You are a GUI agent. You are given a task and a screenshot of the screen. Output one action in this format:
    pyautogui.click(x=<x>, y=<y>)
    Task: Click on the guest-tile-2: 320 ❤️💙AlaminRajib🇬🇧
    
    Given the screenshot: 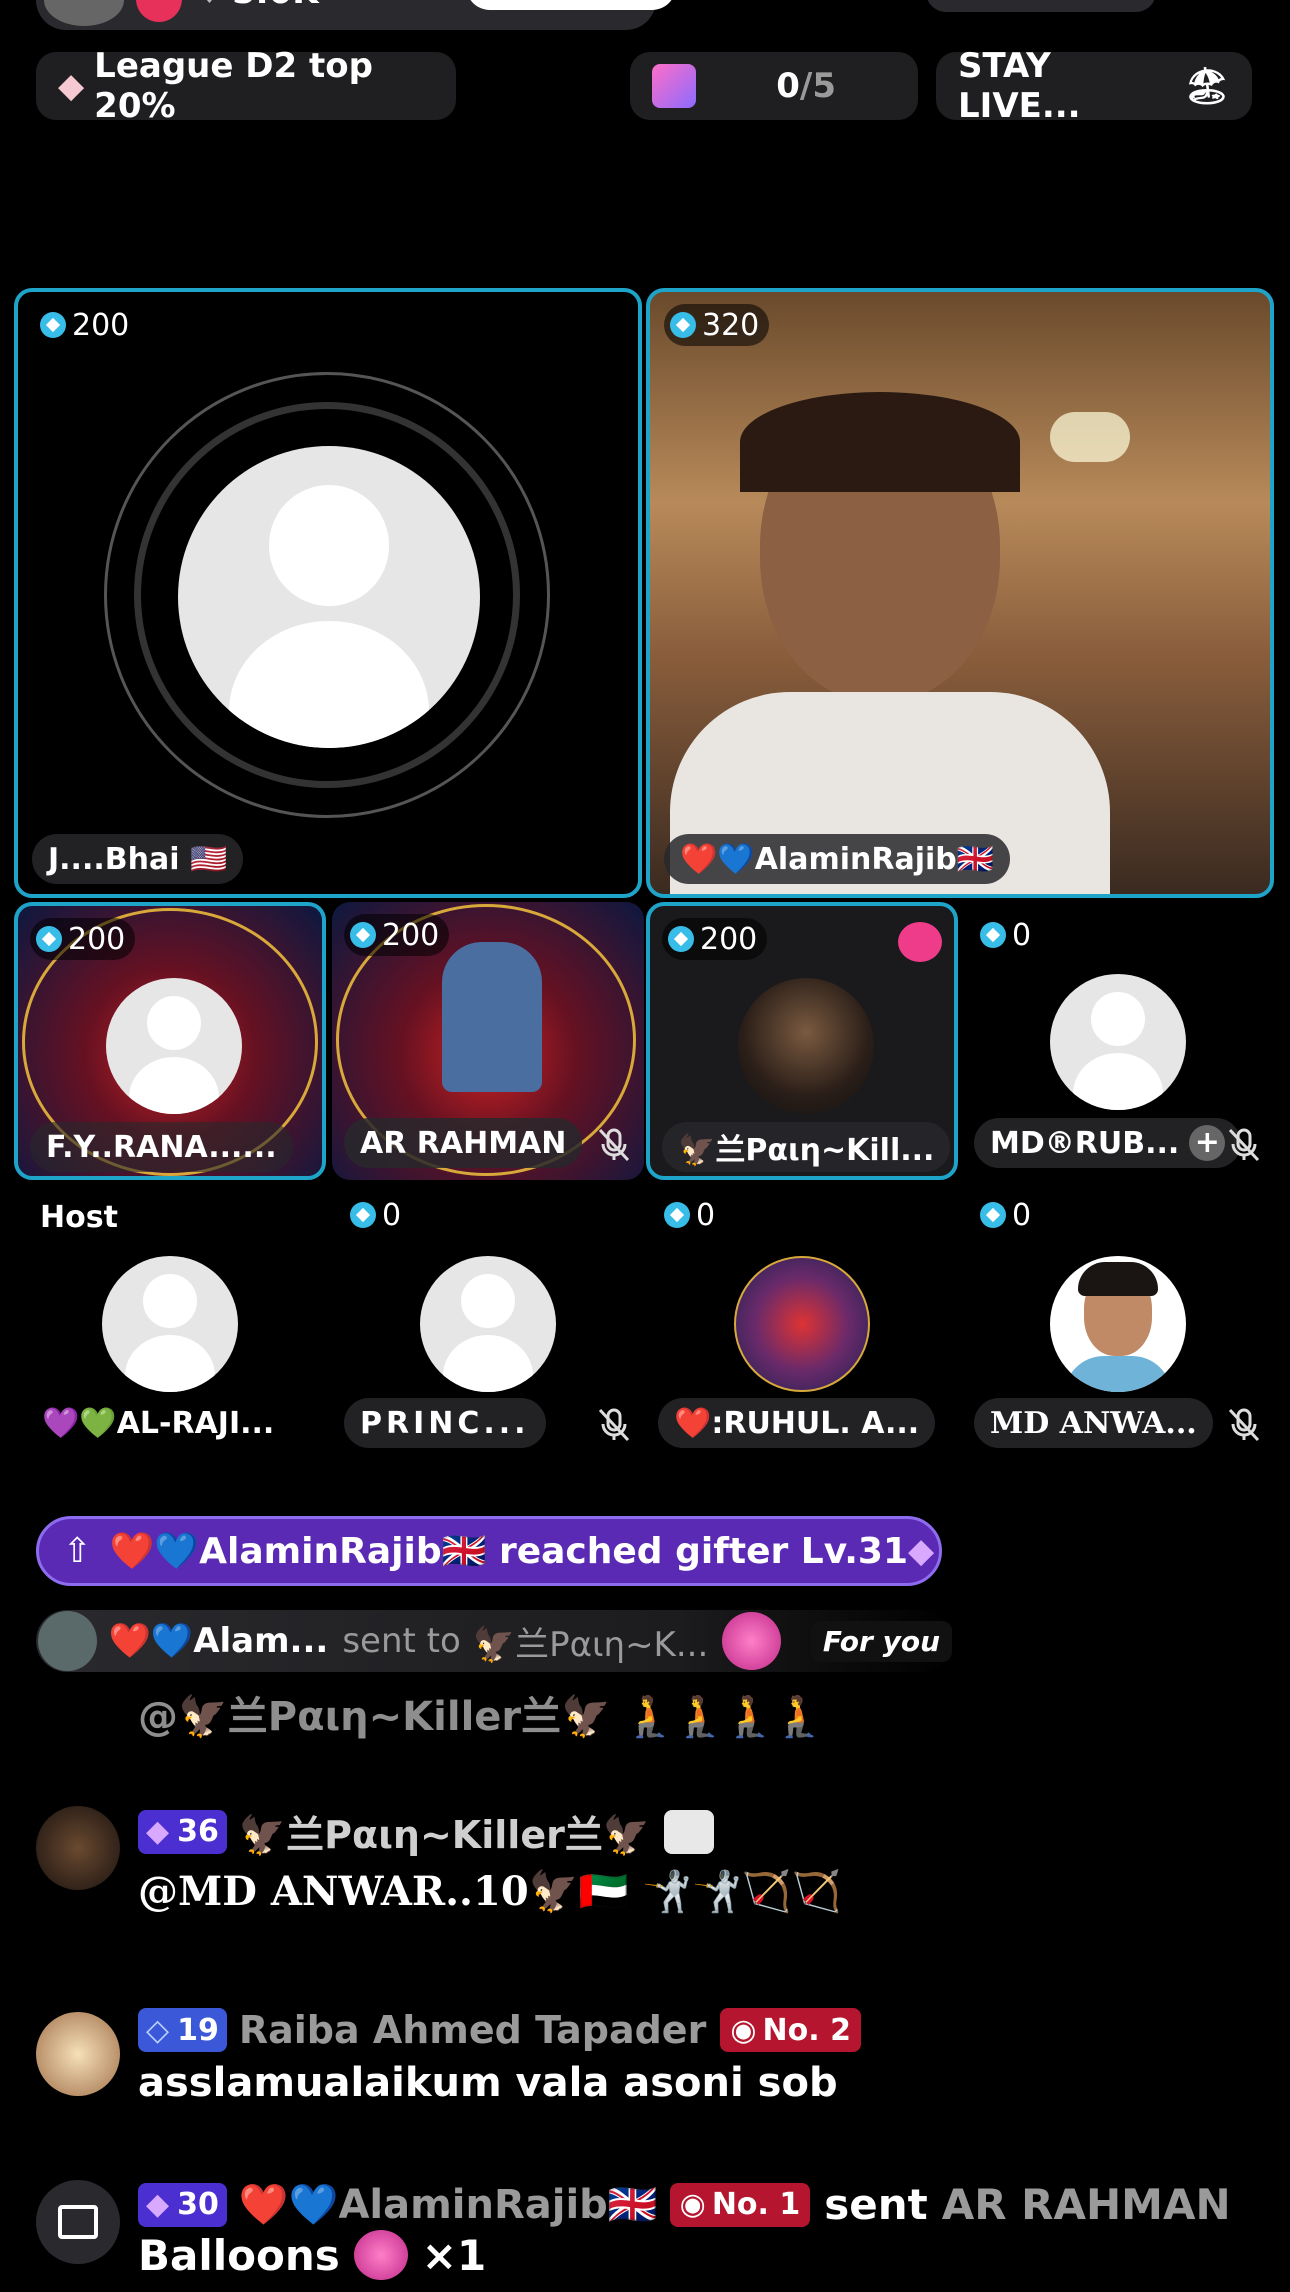 What is the action you would take?
    pyautogui.click(x=960, y=593)
    